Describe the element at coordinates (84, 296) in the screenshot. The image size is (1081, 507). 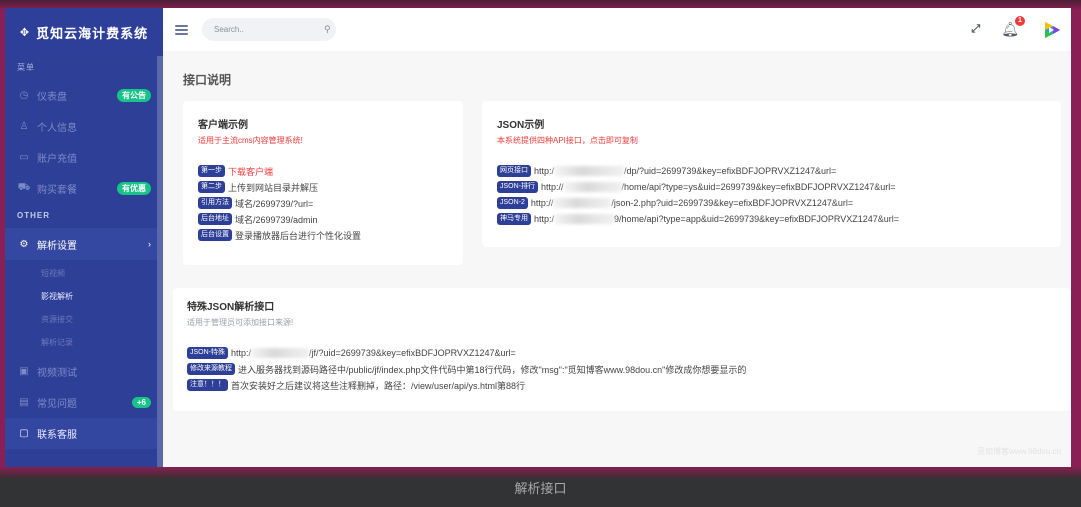
I see `submenu-movie-parse: 影视解析` at that location.